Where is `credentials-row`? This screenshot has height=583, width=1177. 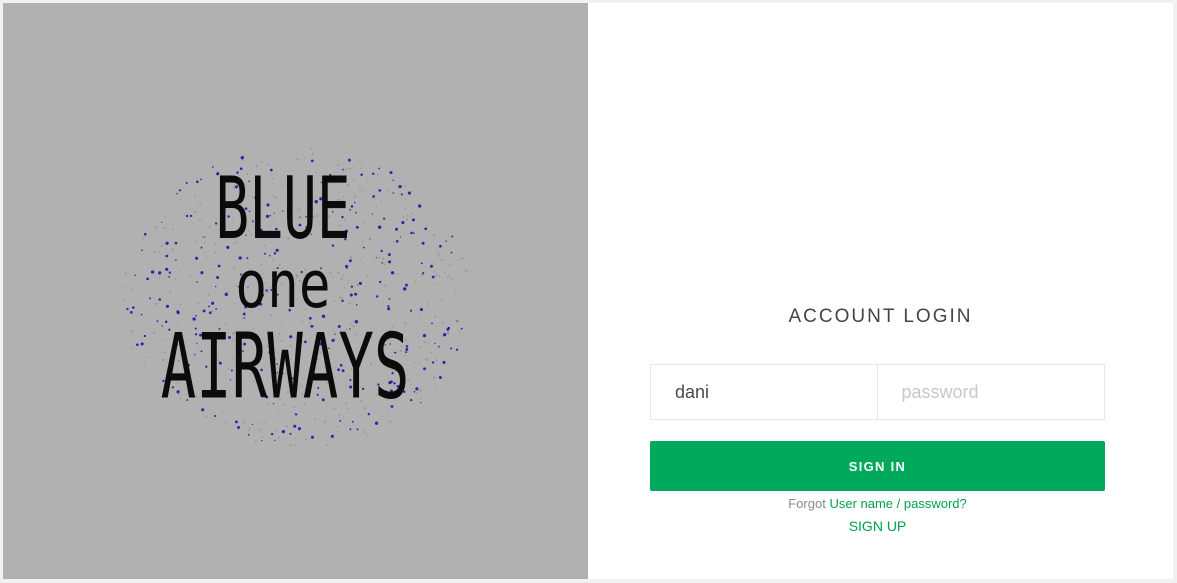 credentials-row is located at coordinates (877, 392).